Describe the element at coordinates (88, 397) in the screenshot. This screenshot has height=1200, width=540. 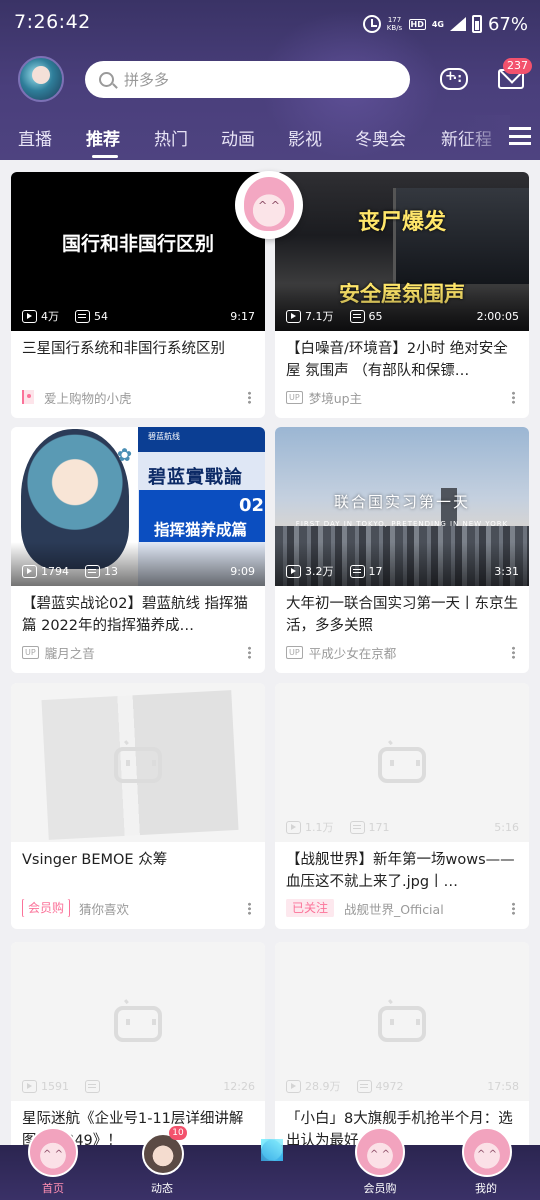
I see `author-name: 爱上购物的小虎` at that location.